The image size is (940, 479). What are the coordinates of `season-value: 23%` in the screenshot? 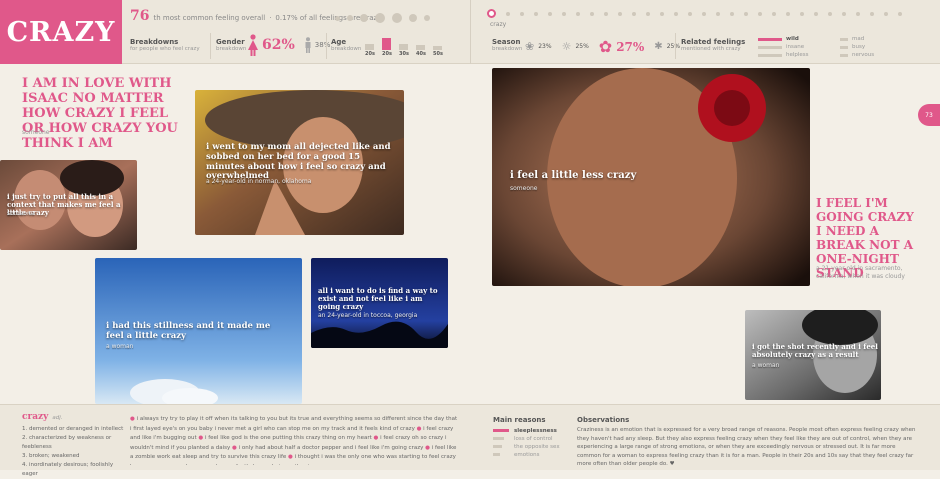 It's located at (545, 46).